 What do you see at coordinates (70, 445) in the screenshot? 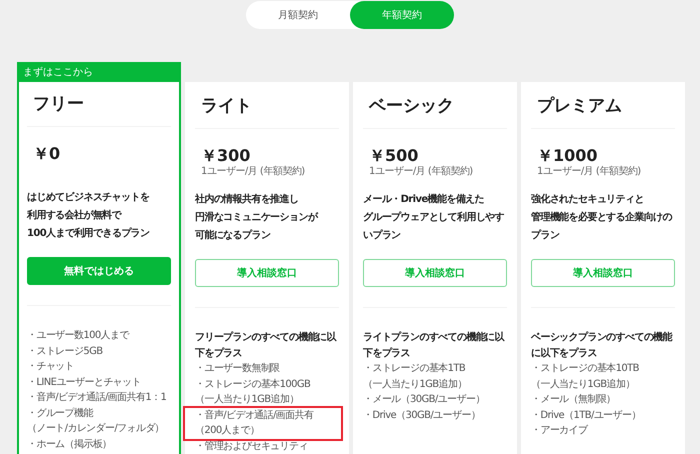
I see `feature-item: ・ホーム（掲示板）` at bounding box center [70, 445].